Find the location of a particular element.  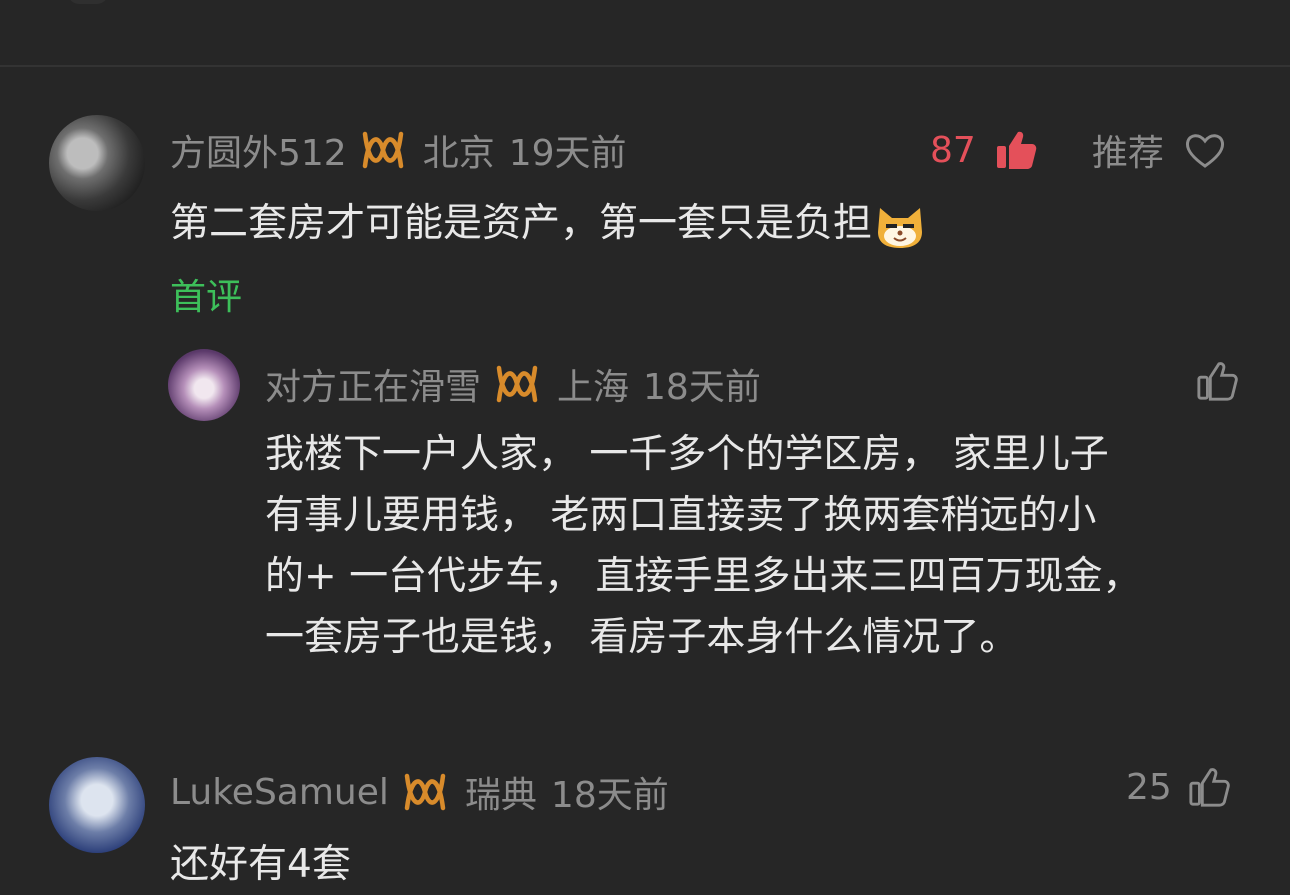

comment-actions: 25 is located at coordinates (1178, 787).